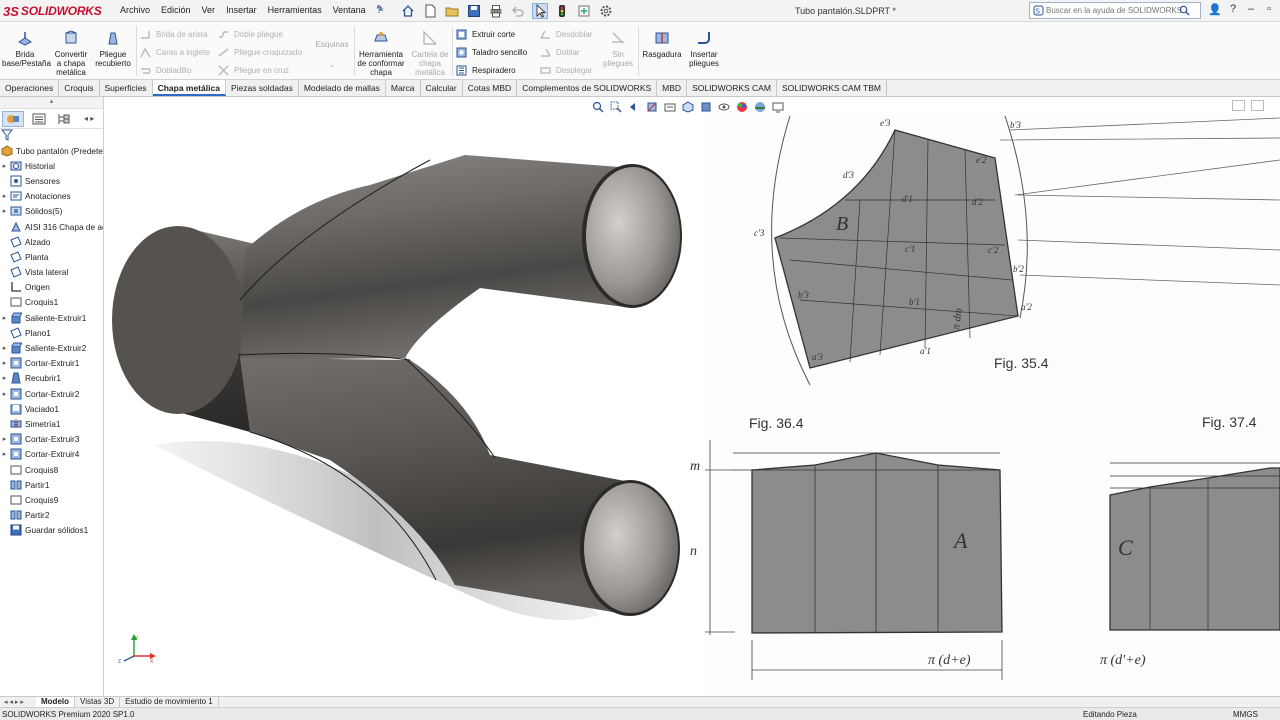 Image resolution: width=1280 pixels, height=720 pixels. I want to click on tree-item-17: Vaciado1, so click(51, 408).